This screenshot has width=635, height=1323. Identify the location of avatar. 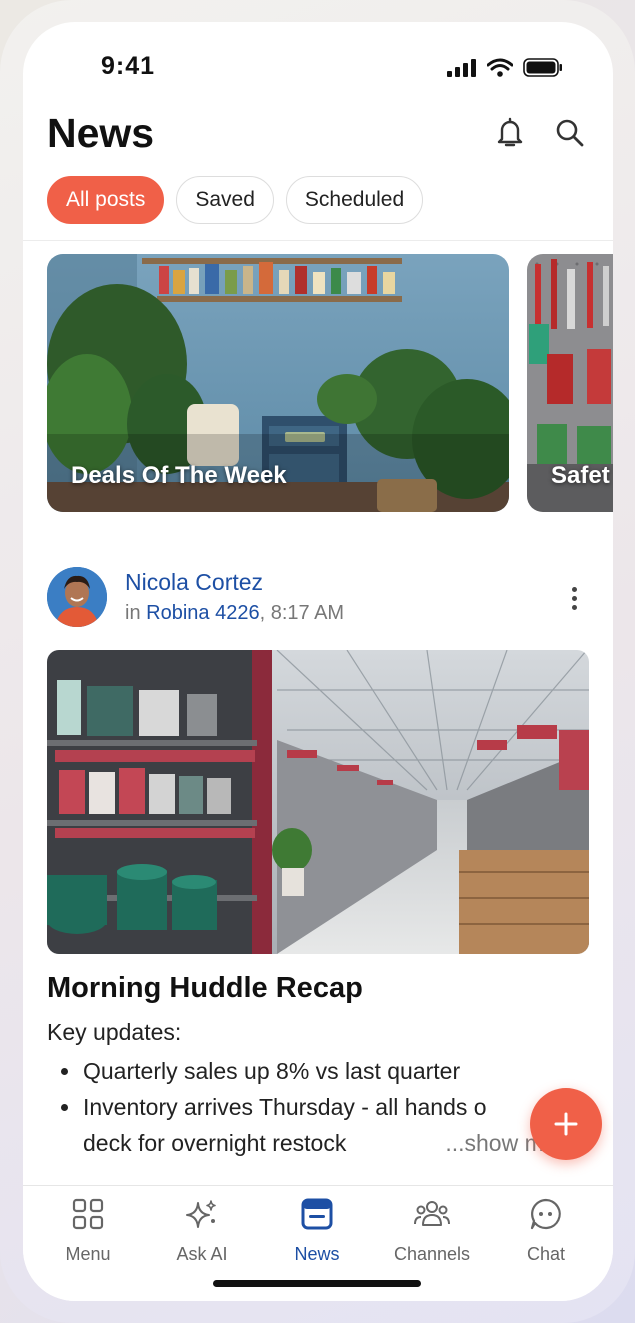
(77, 597).